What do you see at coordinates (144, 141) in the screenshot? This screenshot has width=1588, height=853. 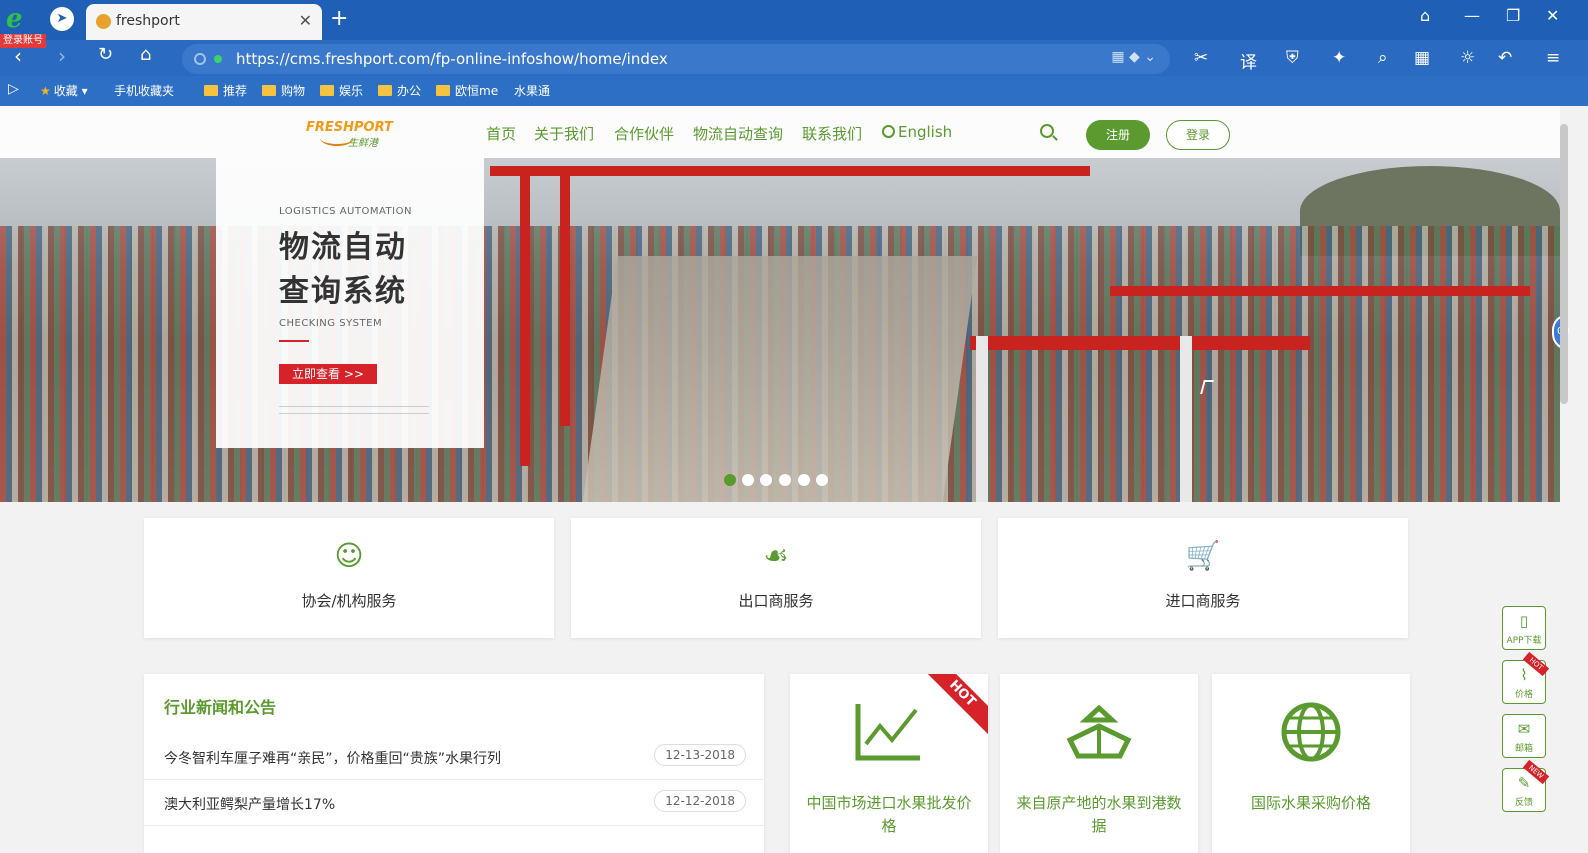 I see `bookmark-mobile: 手机收藏夹` at bounding box center [144, 141].